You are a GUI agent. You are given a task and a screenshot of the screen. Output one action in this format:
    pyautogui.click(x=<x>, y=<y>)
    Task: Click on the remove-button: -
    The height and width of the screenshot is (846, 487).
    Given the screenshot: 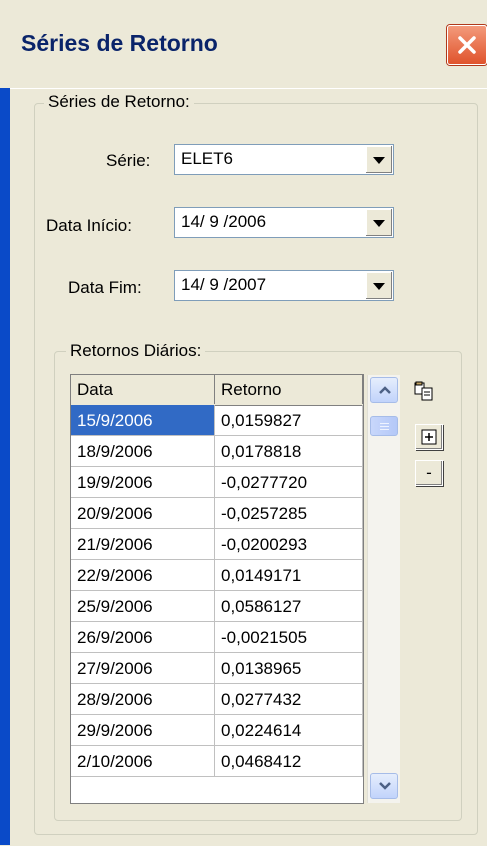 What is the action you would take?
    pyautogui.click(x=429, y=473)
    